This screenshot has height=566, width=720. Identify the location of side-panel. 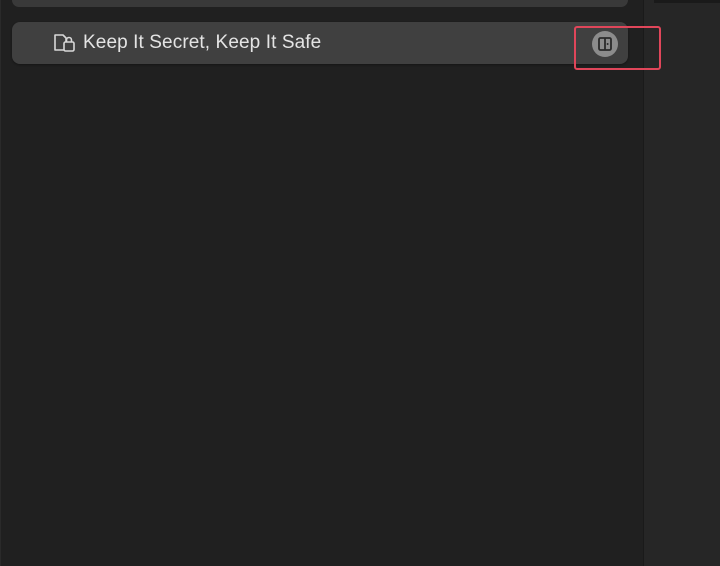
(681, 283).